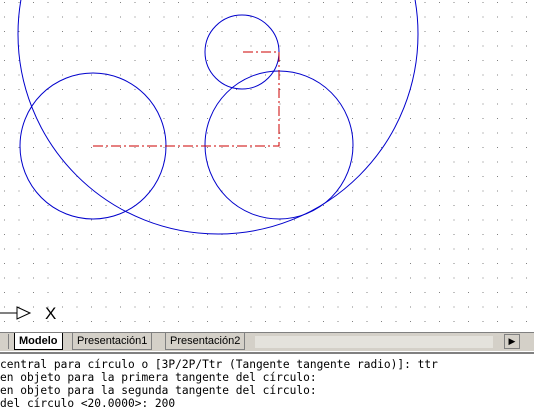 The height and width of the screenshot is (420, 534). What do you see at coordinates (112, 341) in the screenshot?
I see `tab-presentacion1: Presentación1` at bounding box center [112, 341].